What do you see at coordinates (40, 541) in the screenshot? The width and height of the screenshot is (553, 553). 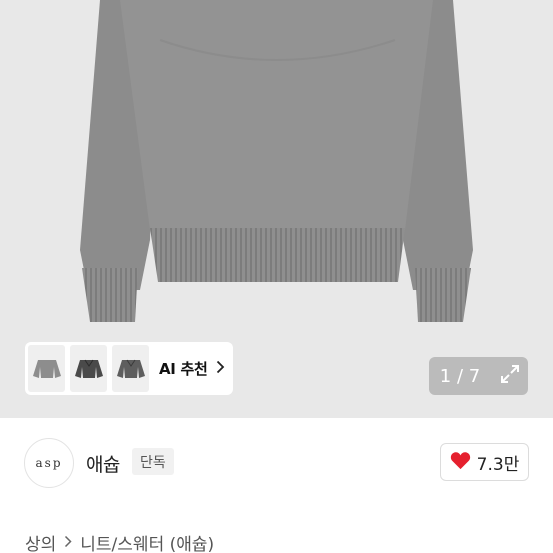 I see `breadcrumb-category: 상의` at bounding box center [40, 541].